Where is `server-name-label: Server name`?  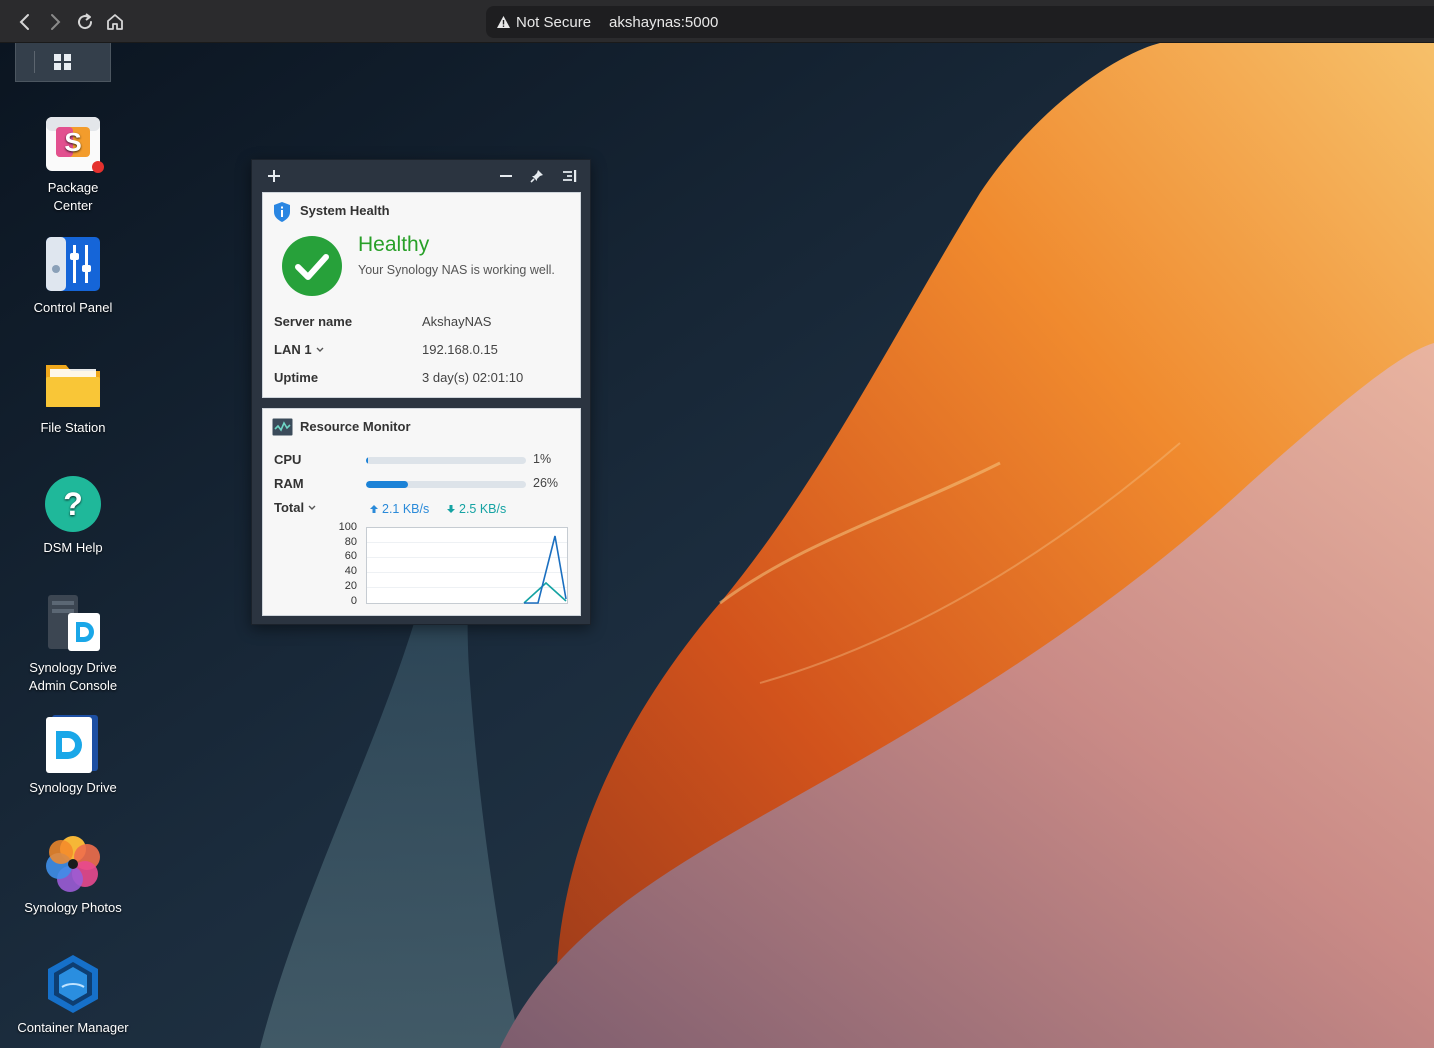 server-name-label: Server name is located at coordinates (313, 321).